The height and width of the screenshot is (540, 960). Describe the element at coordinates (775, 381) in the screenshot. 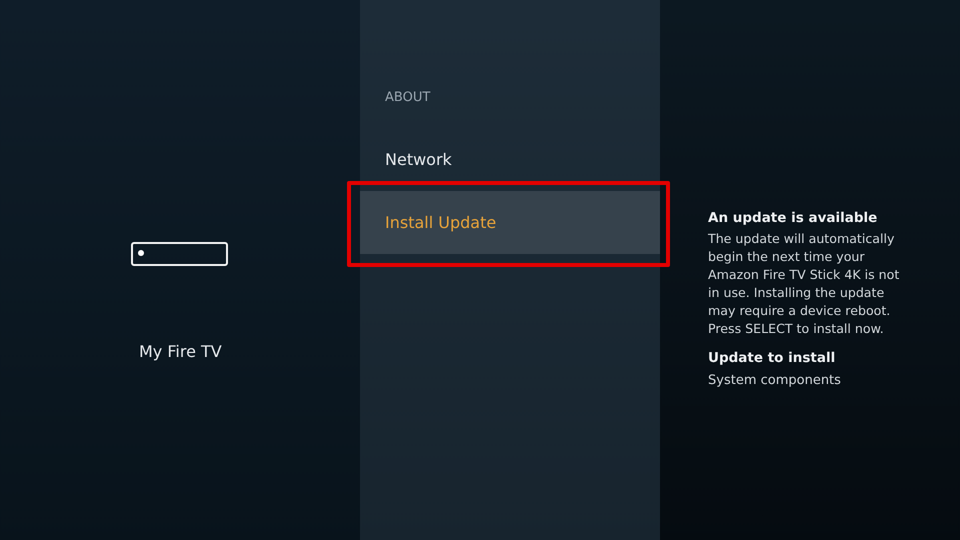

I see `details-value: System components` at that location.